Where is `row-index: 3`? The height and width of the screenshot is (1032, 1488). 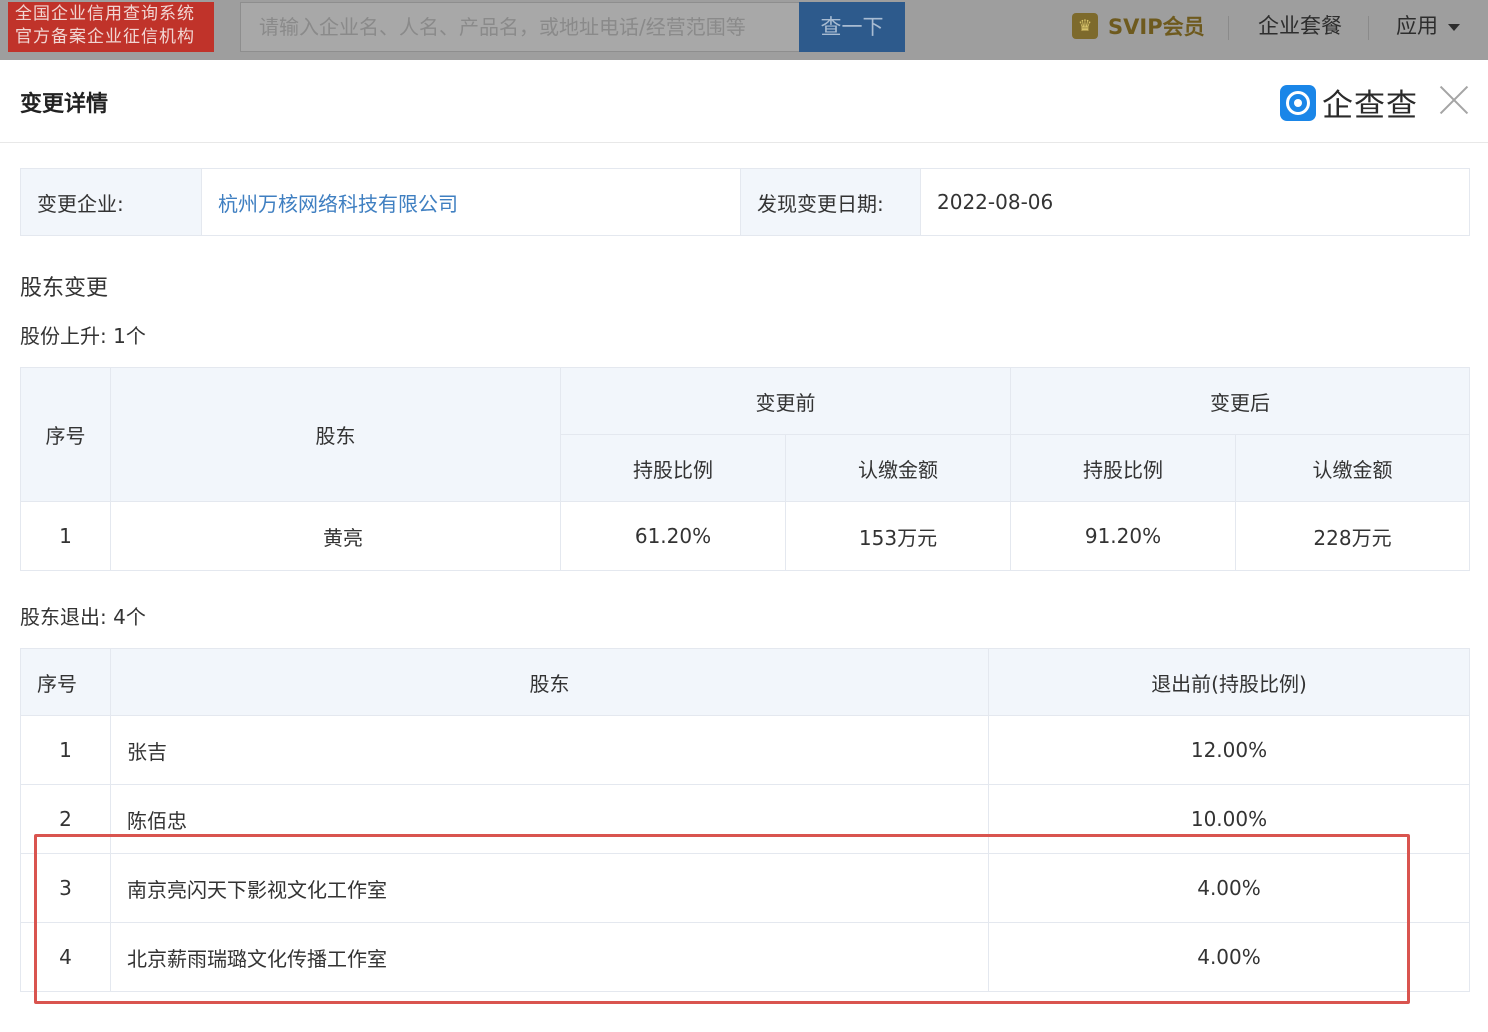 row-index: 3 is located at coordinates (65, 888).